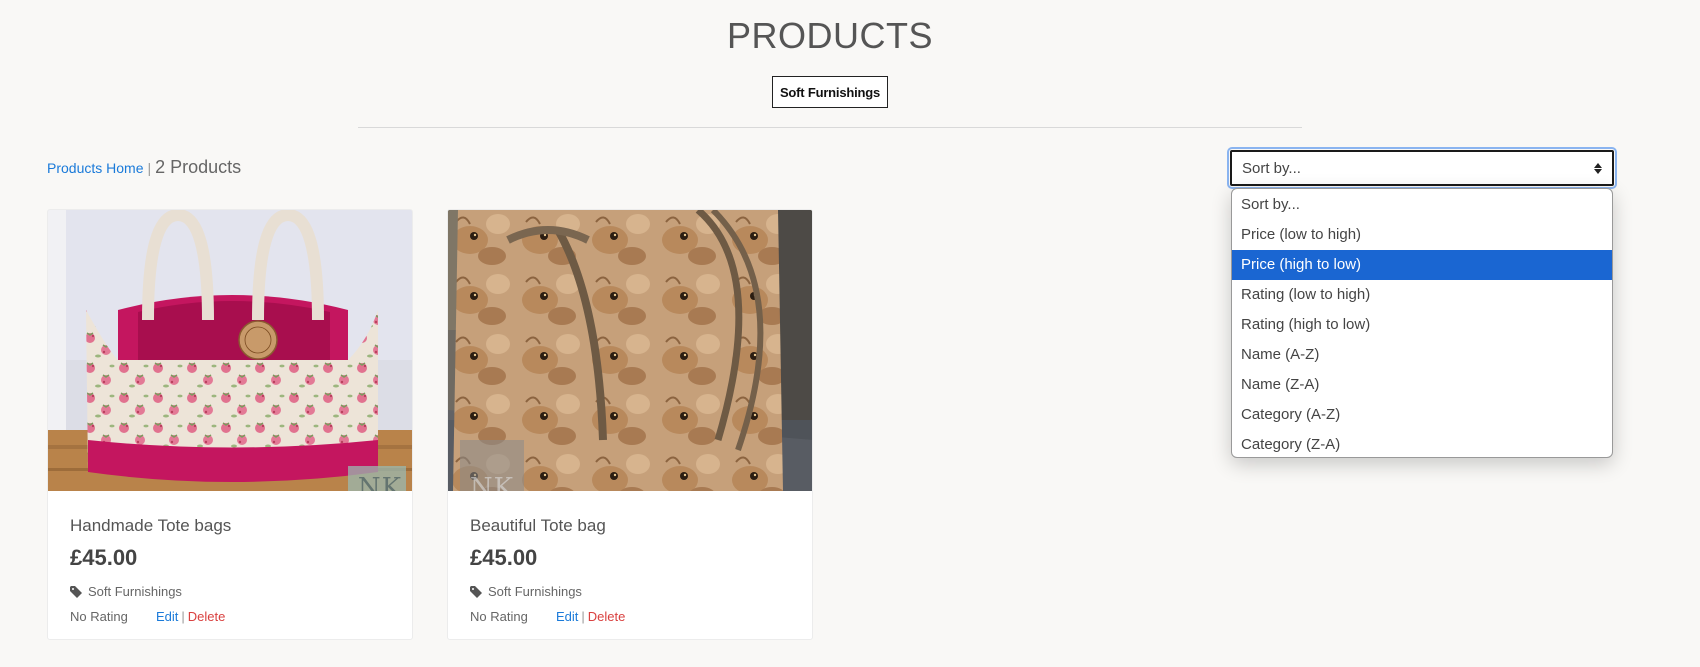  I want to click on sort-option-name-desc: Name (Z-A), so click(1422, 385).